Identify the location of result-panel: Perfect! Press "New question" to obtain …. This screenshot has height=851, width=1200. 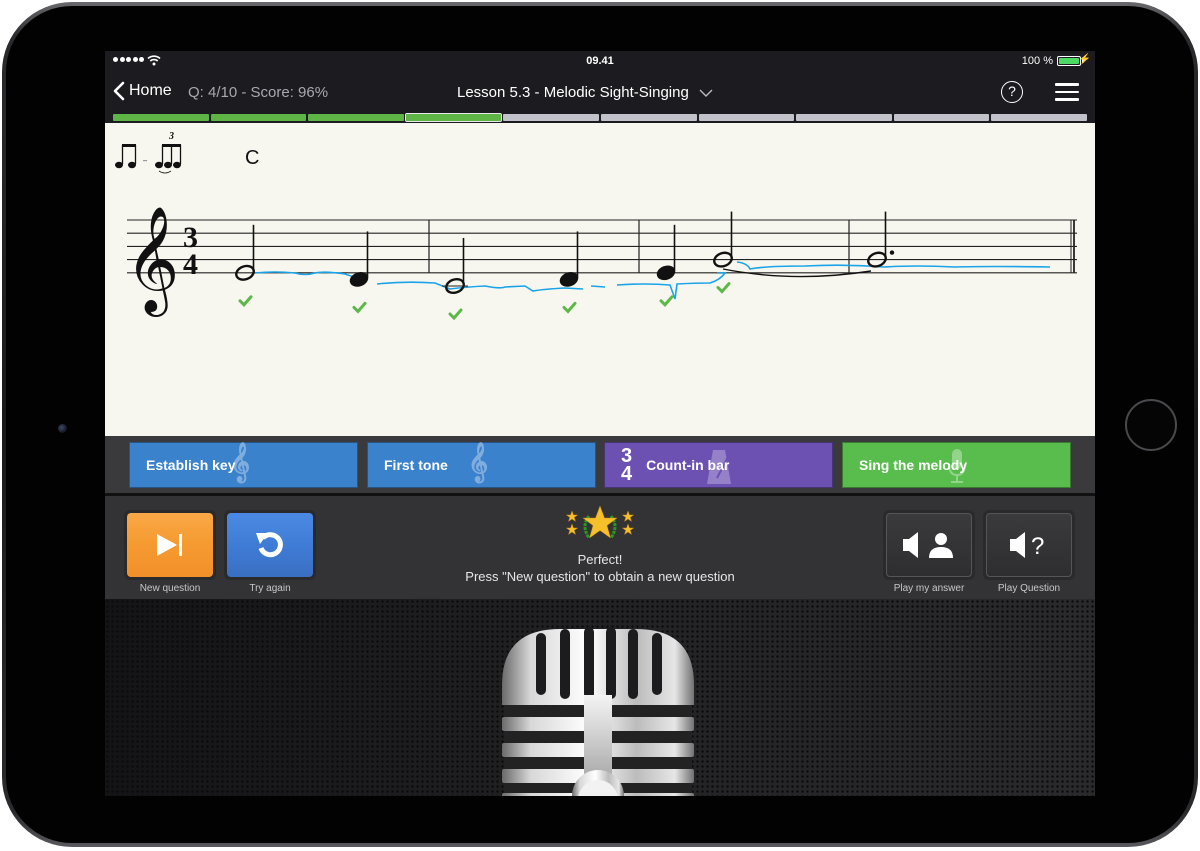
(600, 544).